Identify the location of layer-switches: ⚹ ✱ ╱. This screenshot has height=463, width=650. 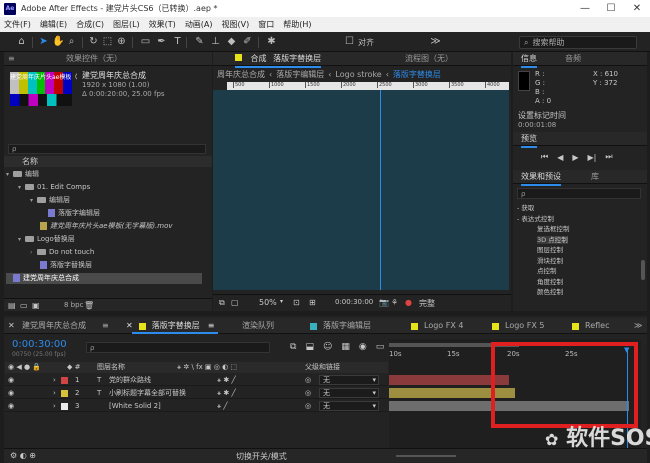
(226, 393).